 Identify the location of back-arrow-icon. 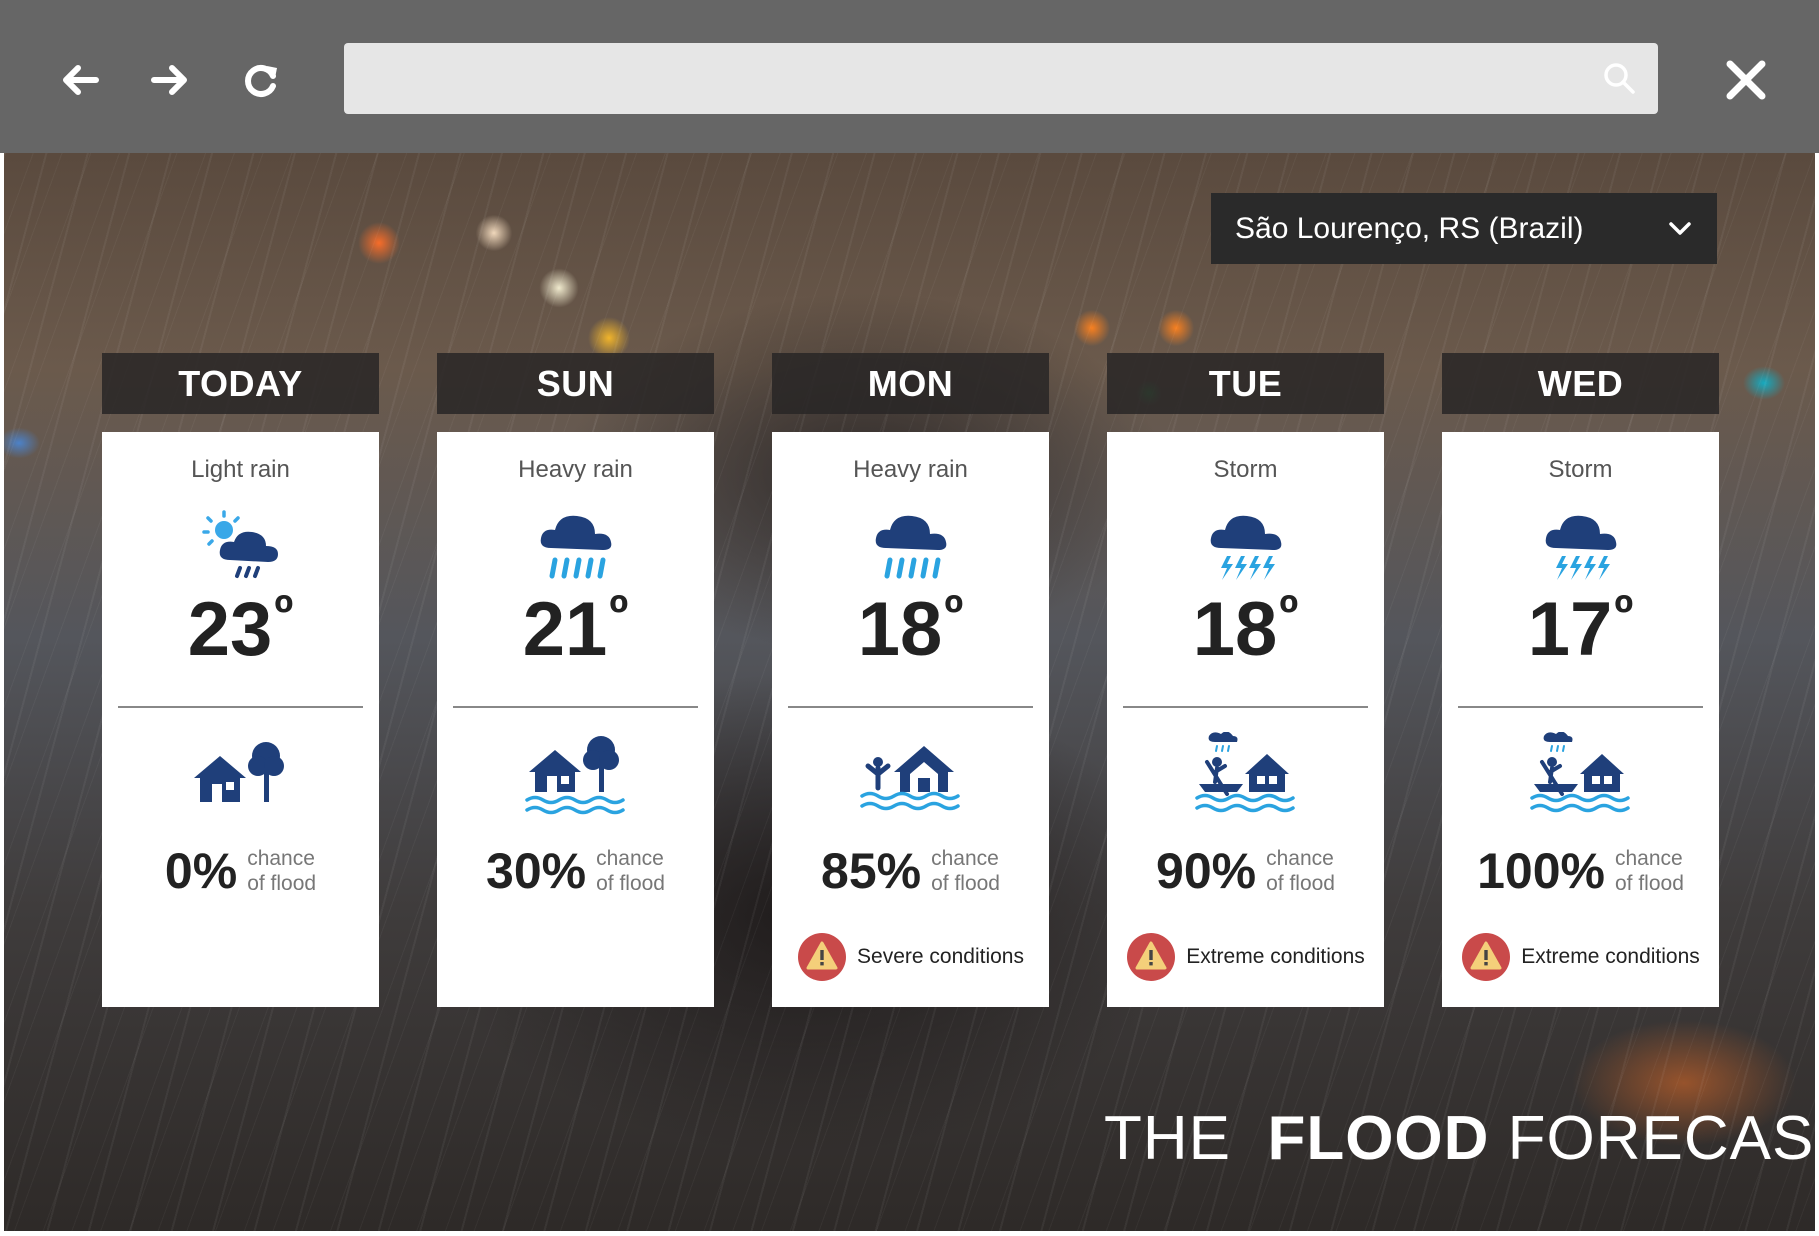
(81, 80).